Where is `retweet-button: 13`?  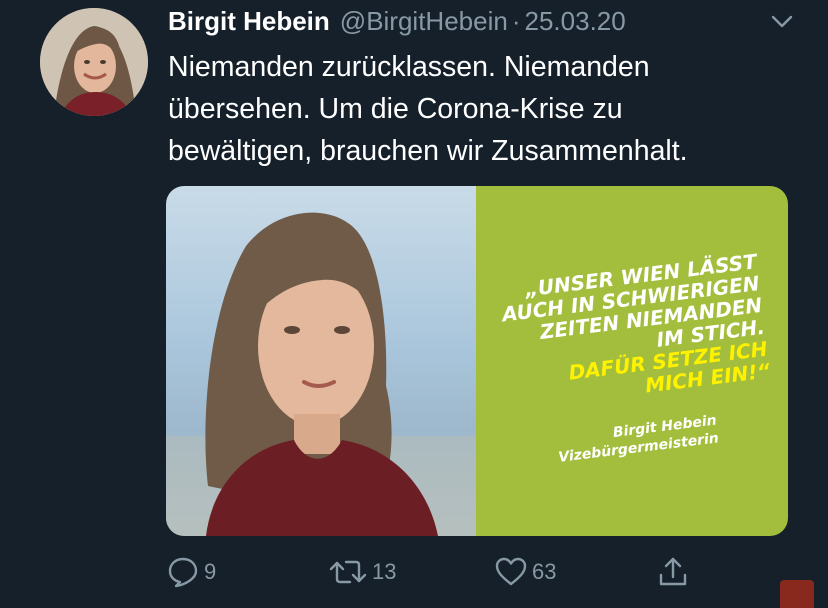 retweet-button: 13 is located at coordinates (362, 572).